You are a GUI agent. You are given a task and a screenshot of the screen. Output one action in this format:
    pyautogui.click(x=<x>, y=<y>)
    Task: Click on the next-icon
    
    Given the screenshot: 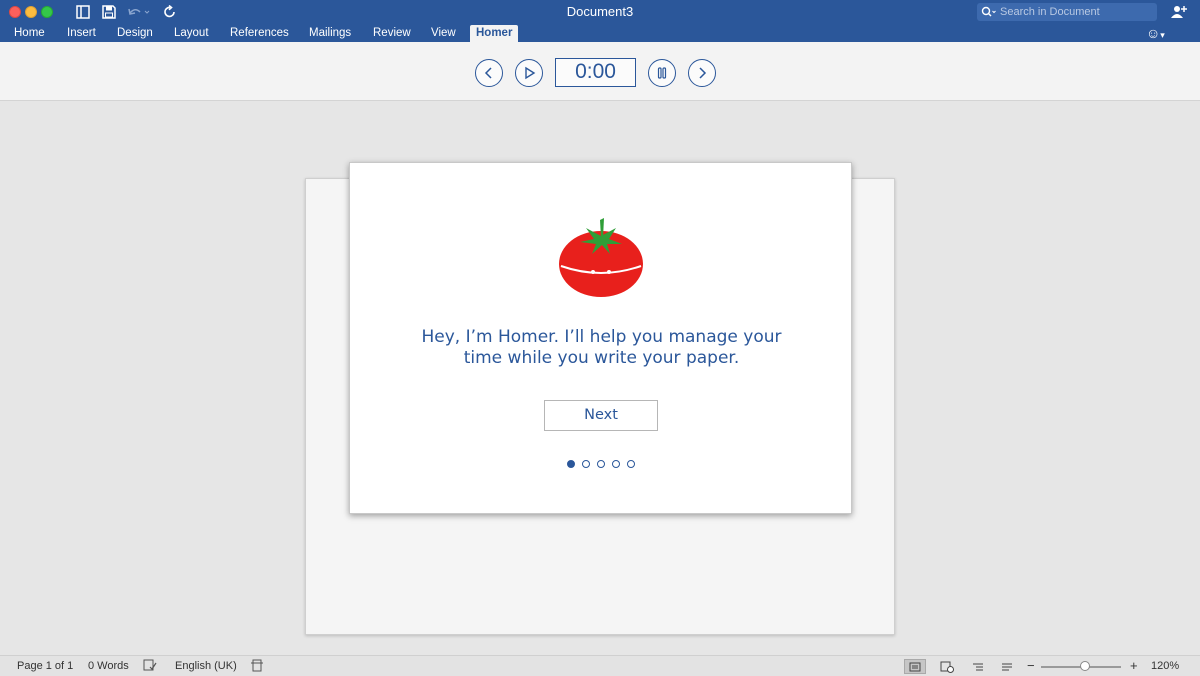 What is the action you would take?
    pyautogui.click(x=703, y=73)
    